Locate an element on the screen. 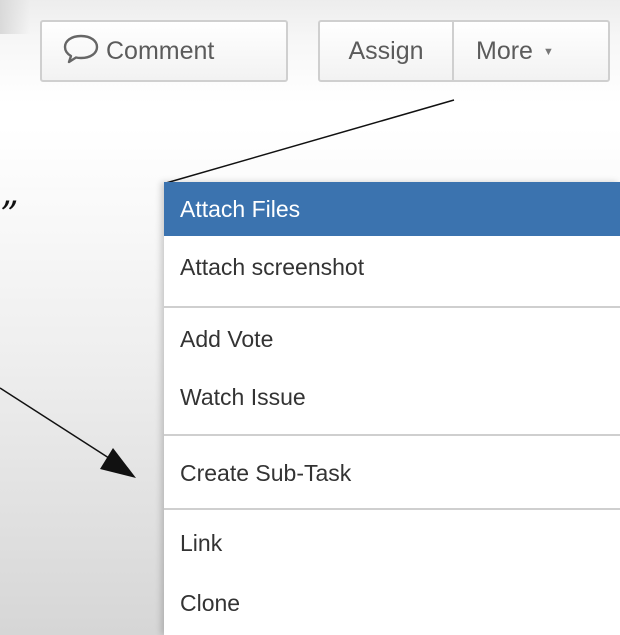 Image resolution: width=620 pixels, height=635 pixels. menu-item-attach-files: Attach Files is located at coordinates (392, 209).